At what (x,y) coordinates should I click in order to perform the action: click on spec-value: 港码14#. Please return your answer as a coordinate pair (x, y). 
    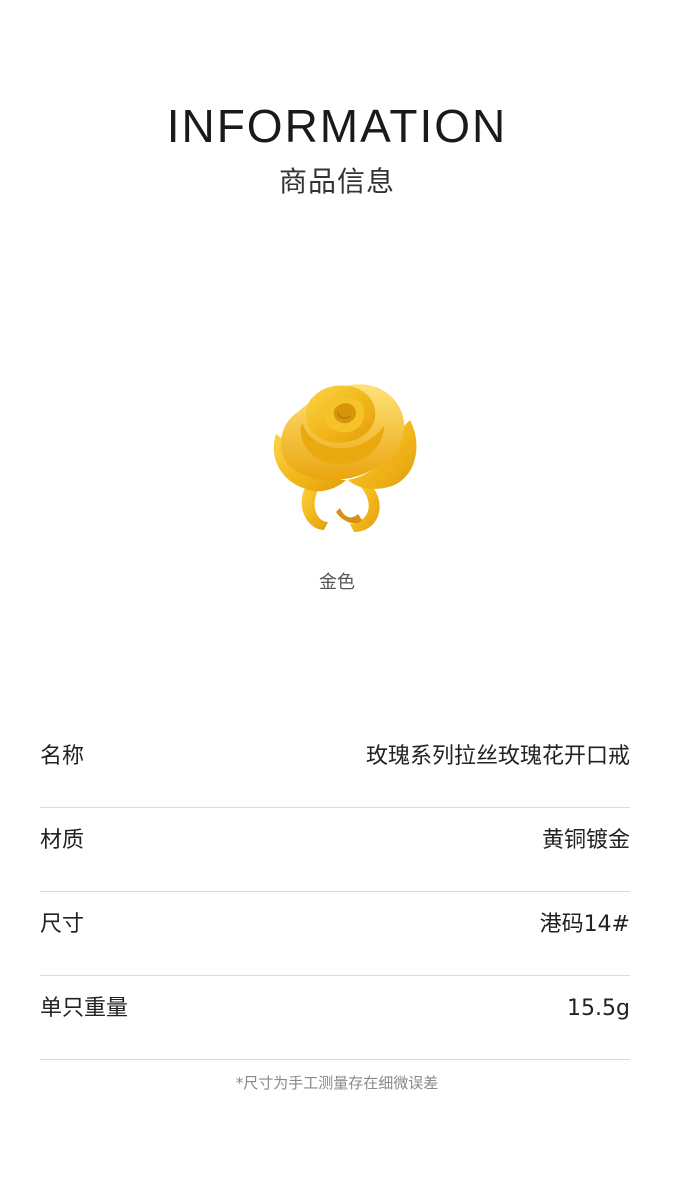
    Looking at the image, I should click on (584, 924).